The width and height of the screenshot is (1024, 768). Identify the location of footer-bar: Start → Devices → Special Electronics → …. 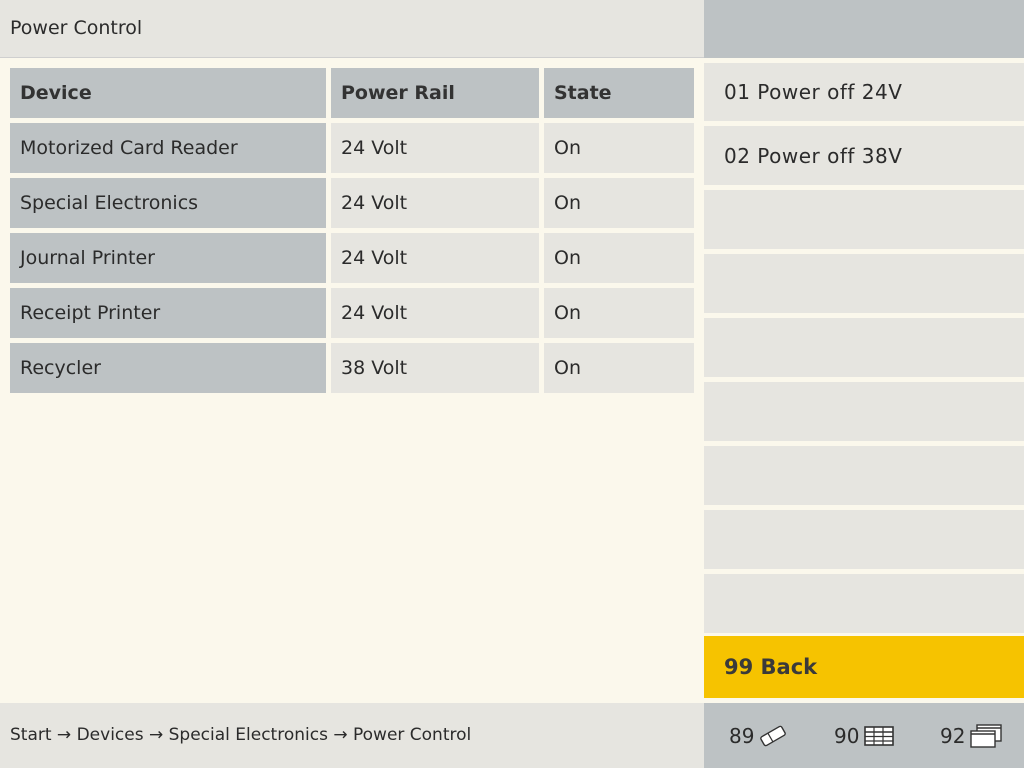
(352, 735).